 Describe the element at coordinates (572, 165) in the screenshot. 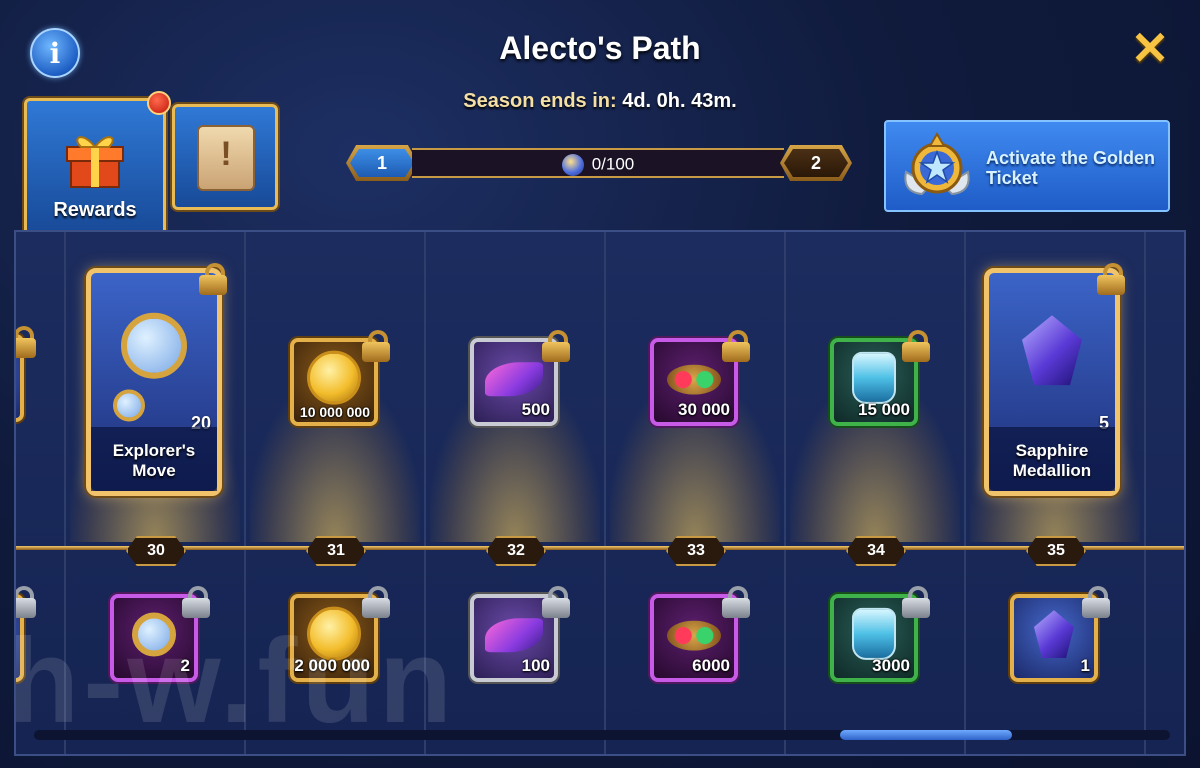

I see `orb-icon` at that location.